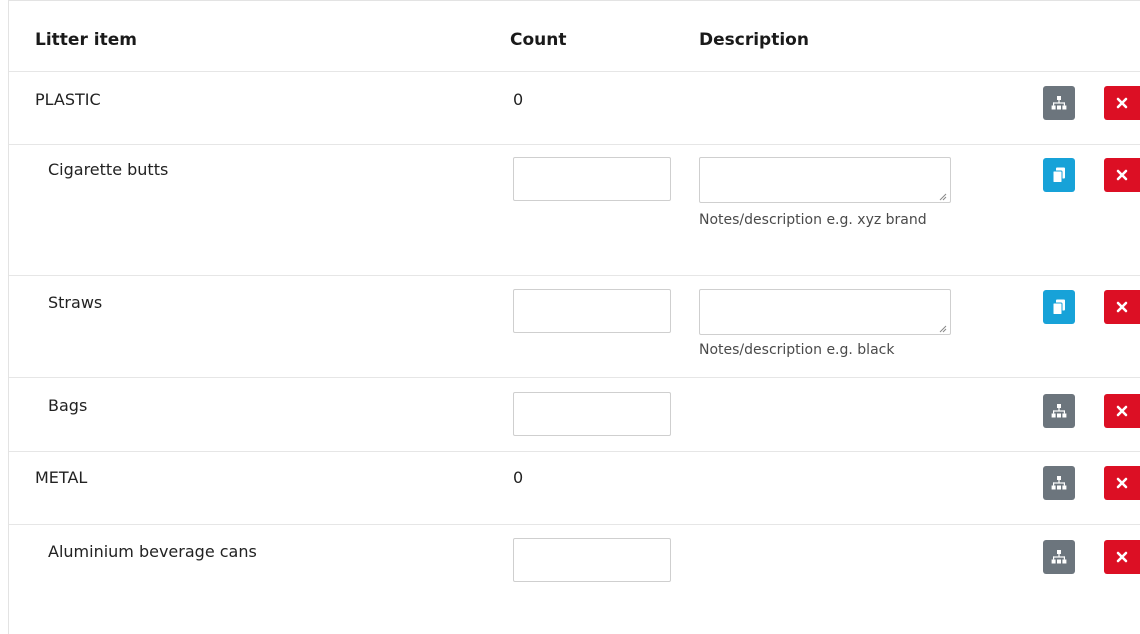  Describe the element at coordinates (68, 405) in the screenshot. I see `item-label: Bags` at that location.